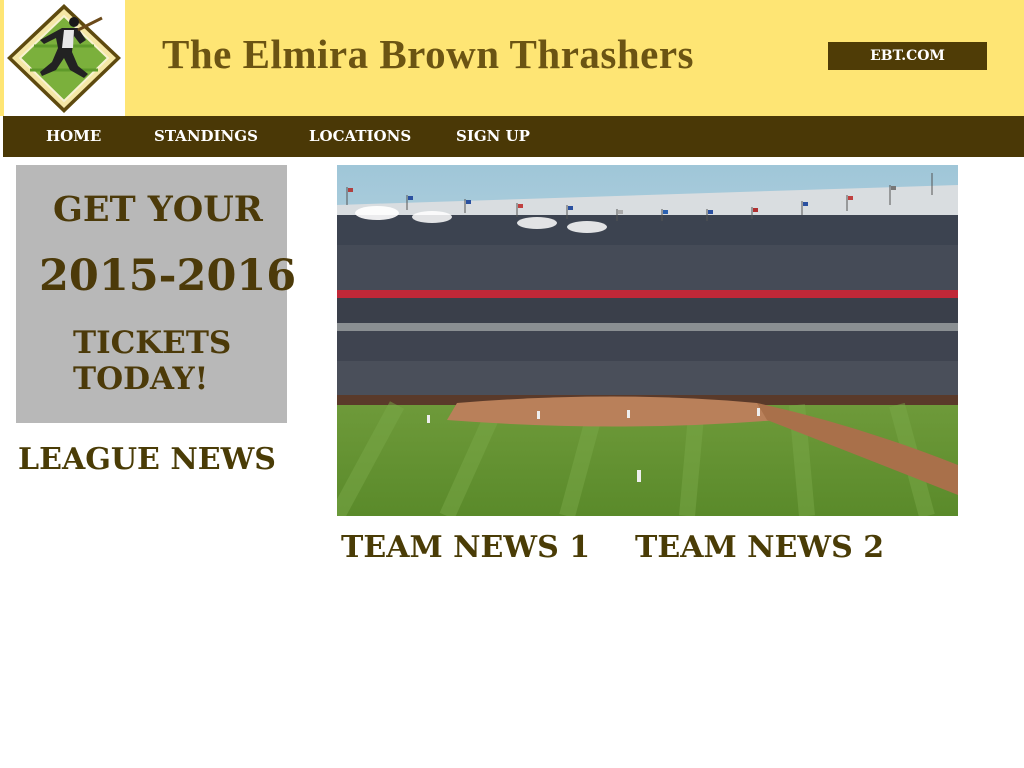 This screenshot has width=1024, height=768. Describe the element at coordinates (147, 459) in the screenshot. I see `league-news-heading: LEAGUE NEWS` at that location.